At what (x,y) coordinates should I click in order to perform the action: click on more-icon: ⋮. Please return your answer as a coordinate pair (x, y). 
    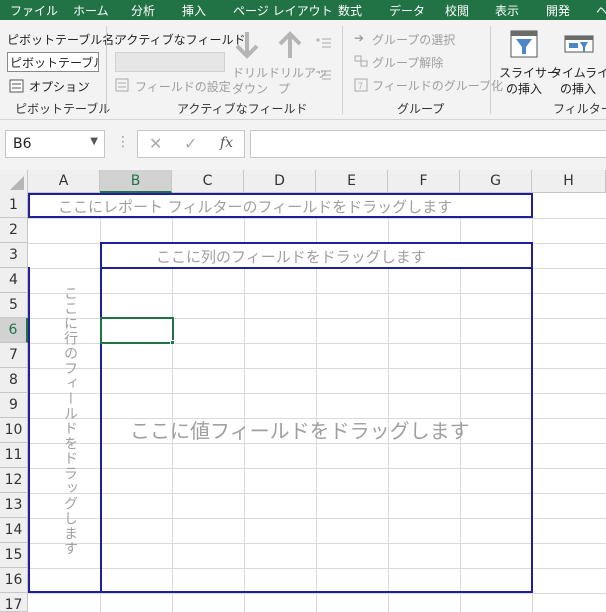
    Looking at the image, I should click on (123, 142).